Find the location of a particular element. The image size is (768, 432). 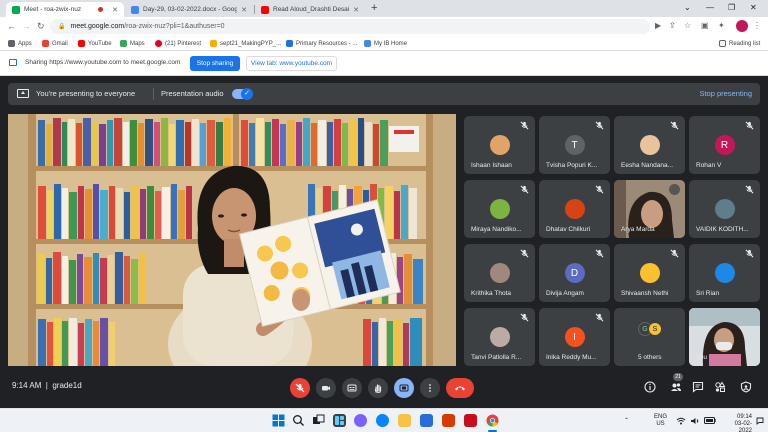

host-controls-button is located at coordinates (746, 387).